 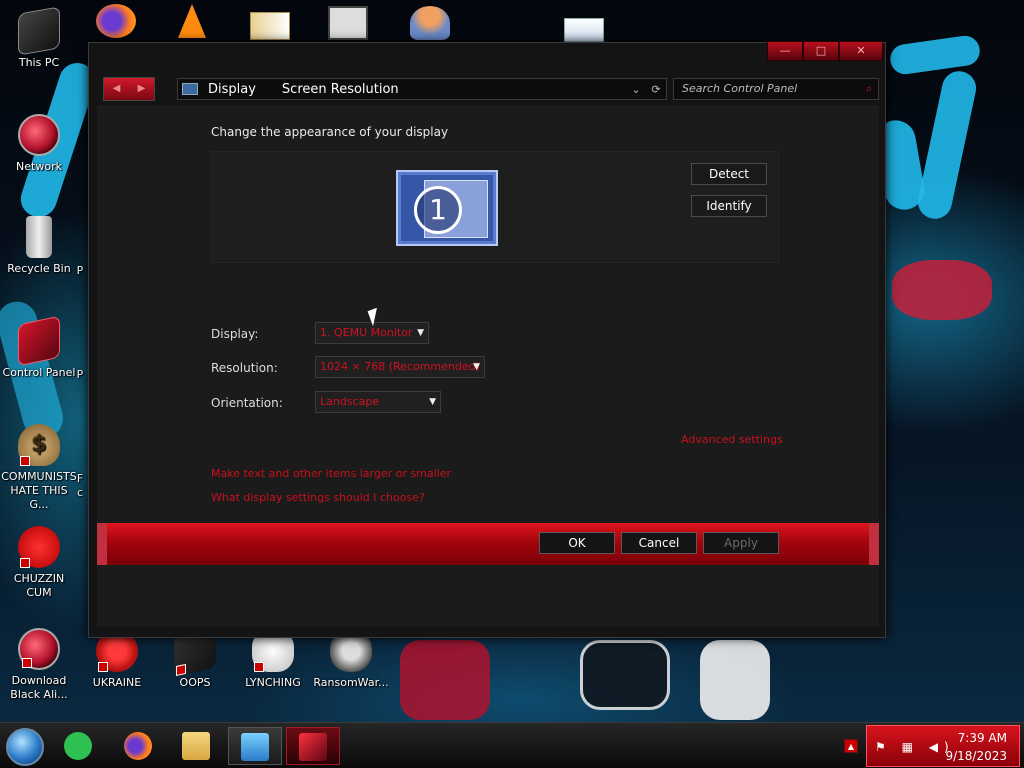 I want to click on monitor-app-icon, so click(x=255, y=747).